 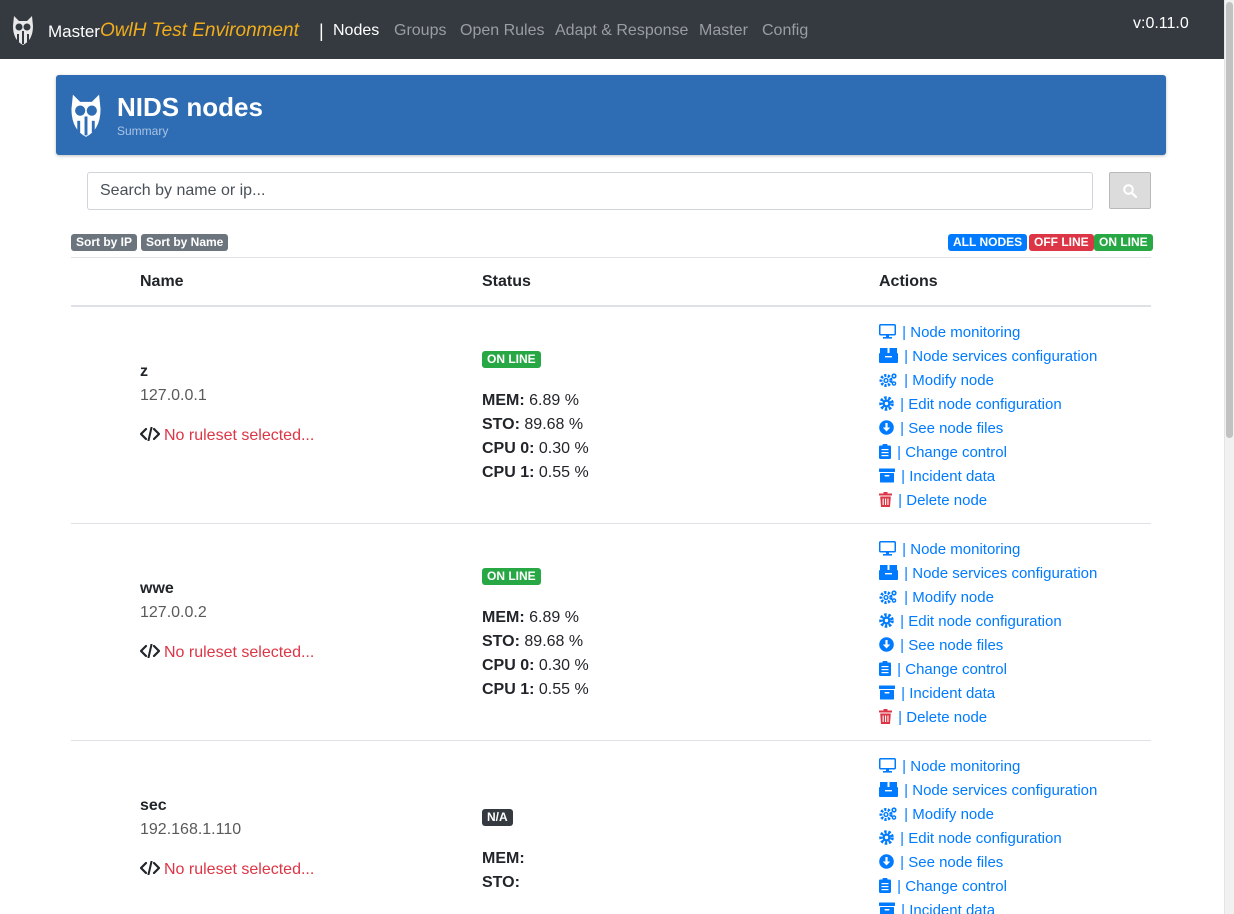 What do you see at coordinates (1061, 242) in the screenshot?
I see `filter-offline-button: OFF LINE` at bounding box center [1061, 242].